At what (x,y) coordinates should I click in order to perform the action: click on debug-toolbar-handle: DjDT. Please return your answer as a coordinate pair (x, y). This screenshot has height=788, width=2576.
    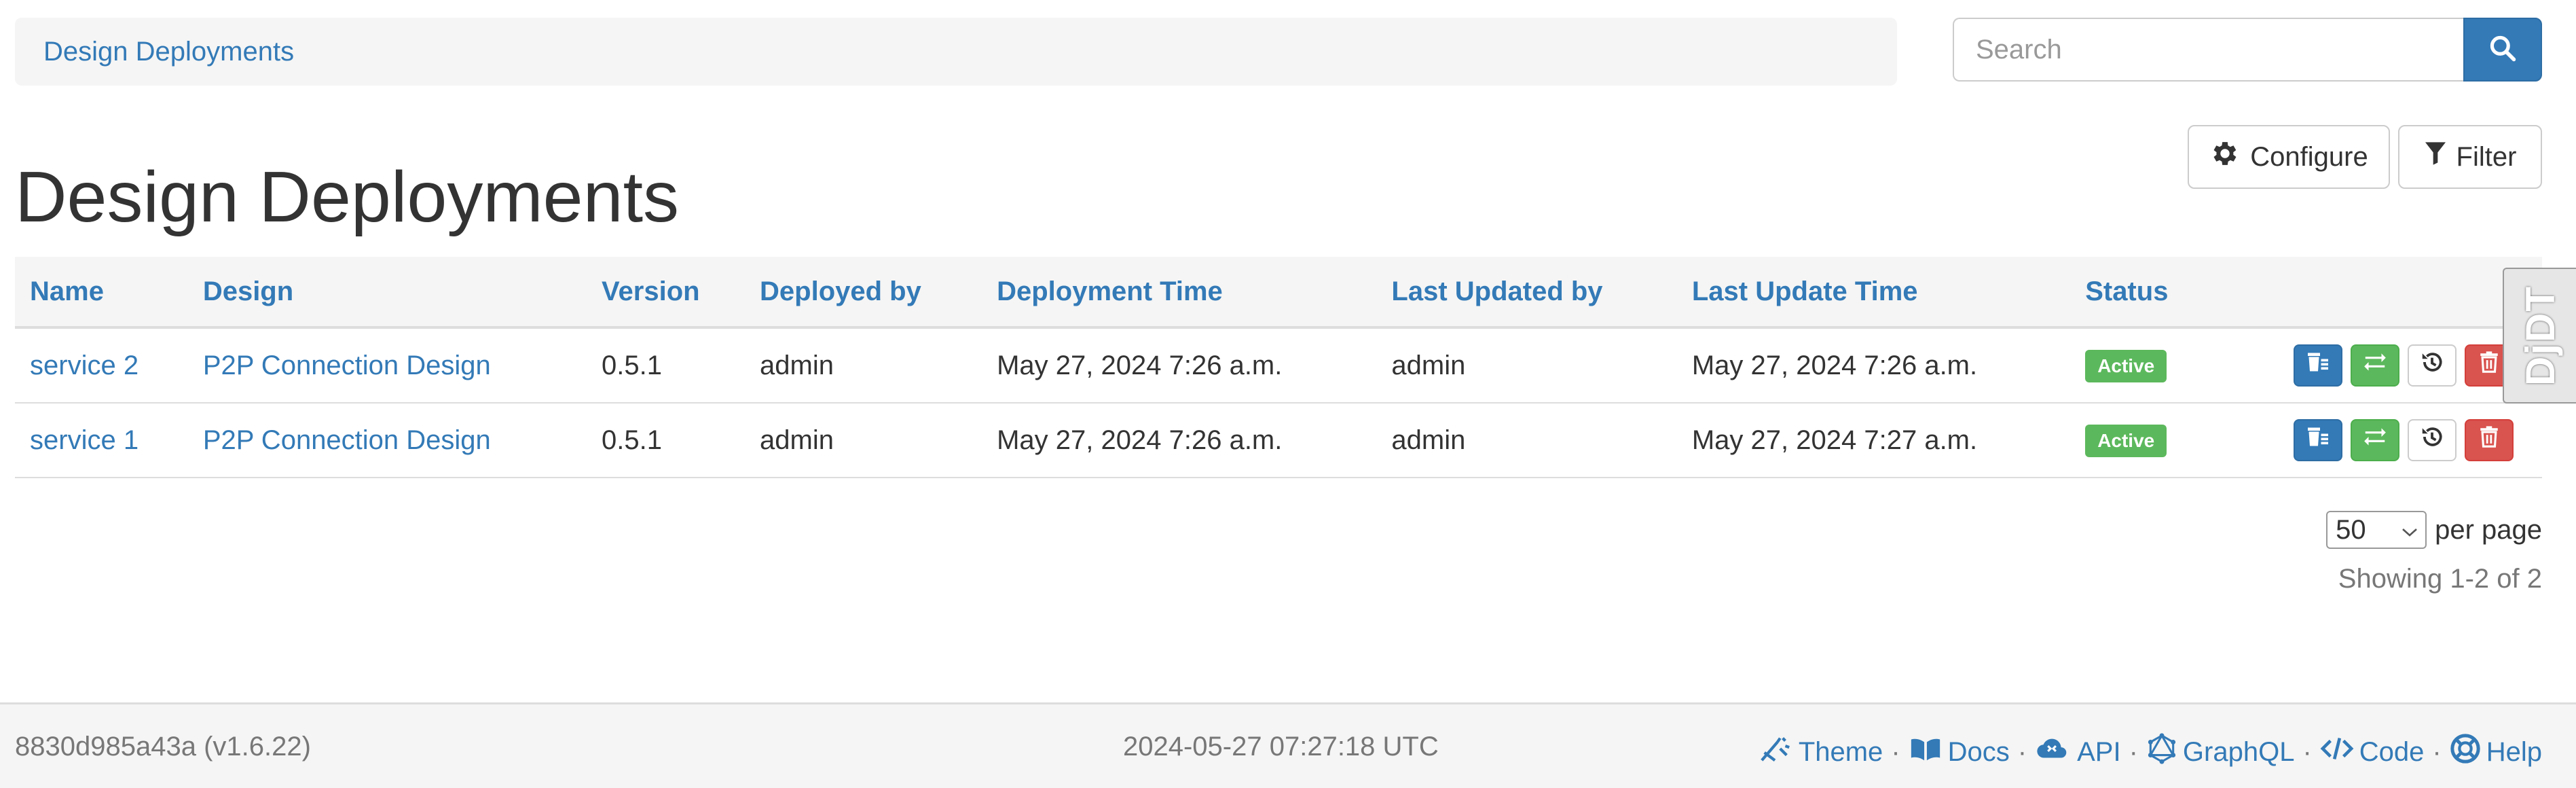
    Looking at the image, I should click on (2539, 336).